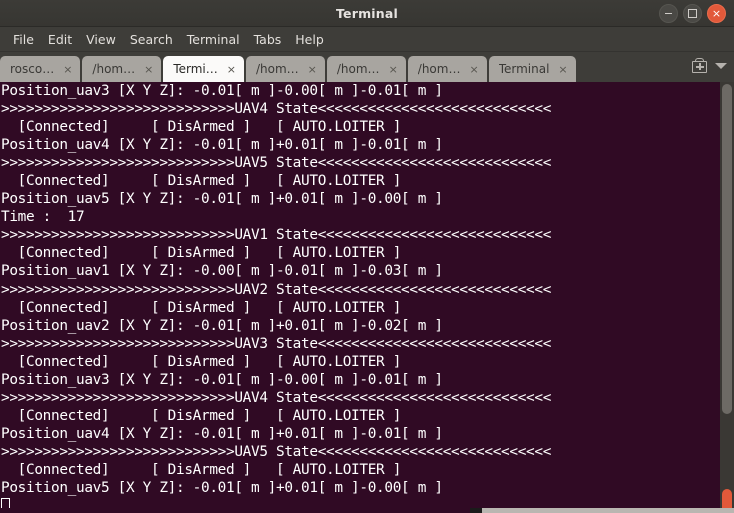  Describe the element at coordinates (367, 510) in the screenshot. I see `window-bottom-edge` at that location.